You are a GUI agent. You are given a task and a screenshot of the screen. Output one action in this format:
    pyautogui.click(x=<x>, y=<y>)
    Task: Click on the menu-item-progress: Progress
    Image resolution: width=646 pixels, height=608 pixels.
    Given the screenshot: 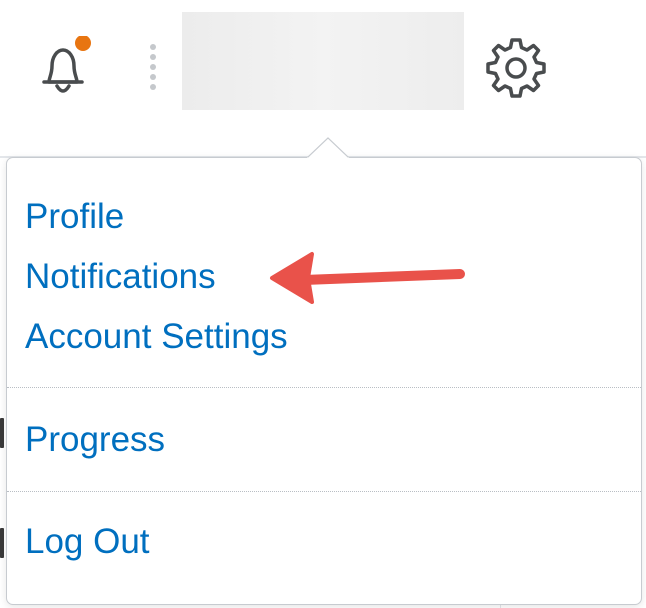 What is the action you would take?
    pyautogui.click(x=95, y=440)
    